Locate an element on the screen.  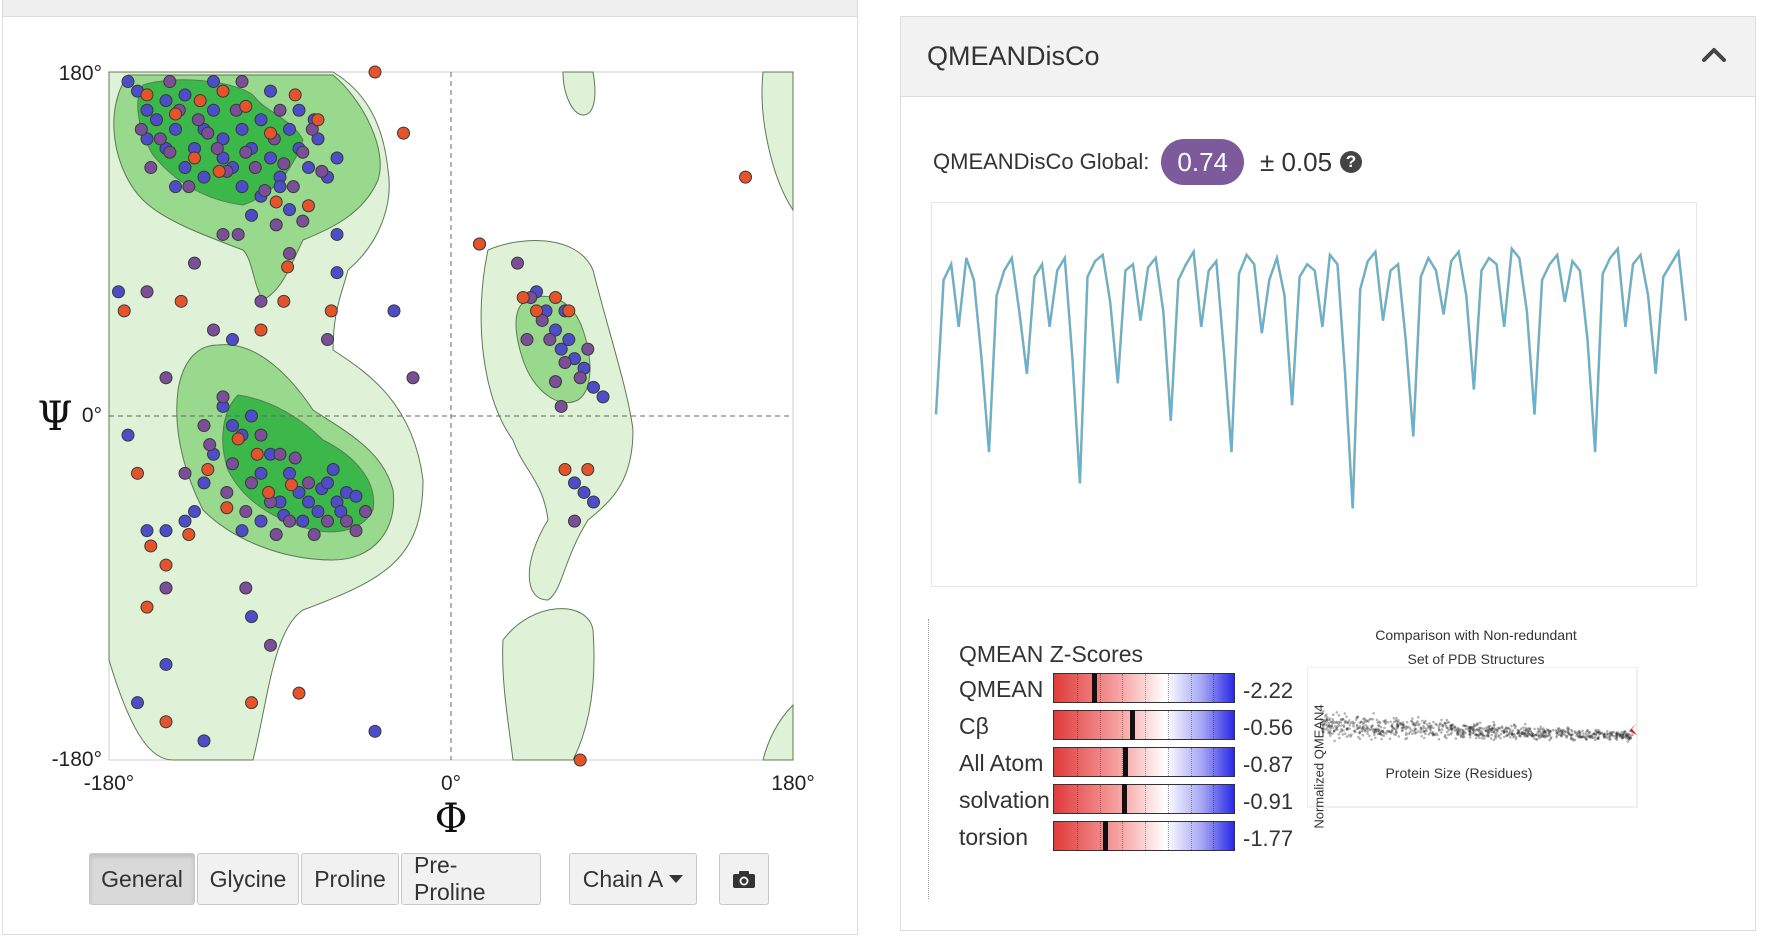
chevron-up-icon is located at coordinates (1714, 55).